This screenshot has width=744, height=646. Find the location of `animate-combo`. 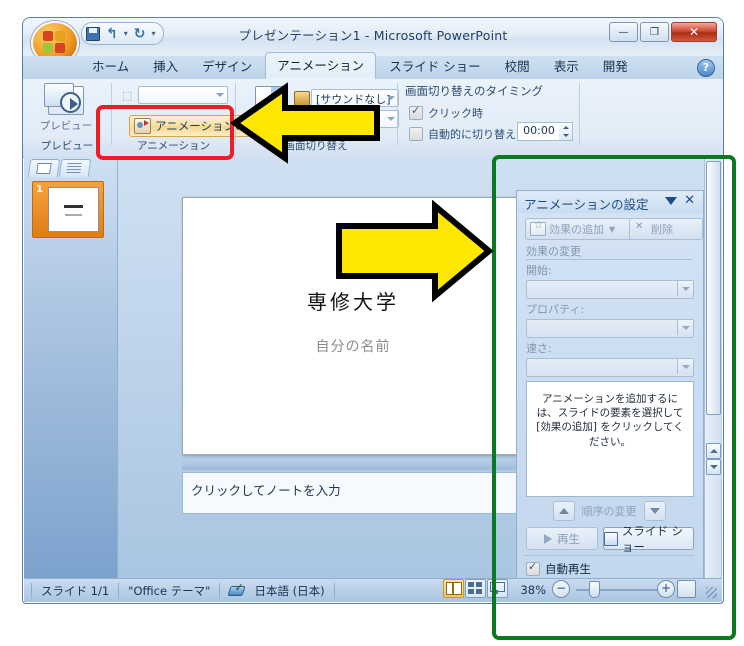

animate-combo is located at coordinates (183, 95).